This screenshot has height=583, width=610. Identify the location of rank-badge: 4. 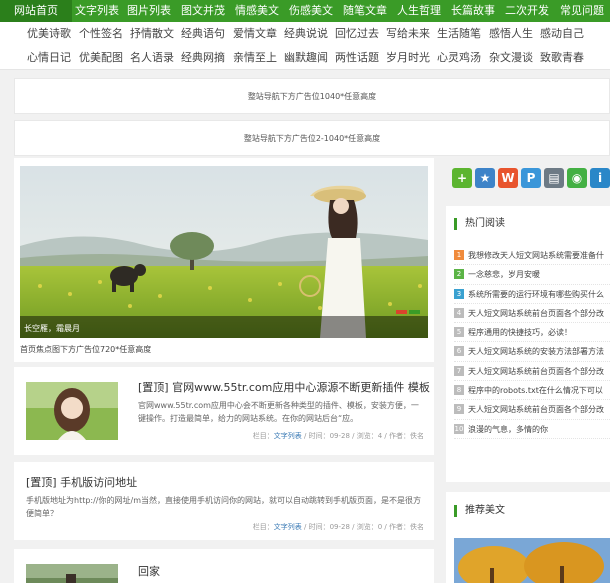
(459, 312).